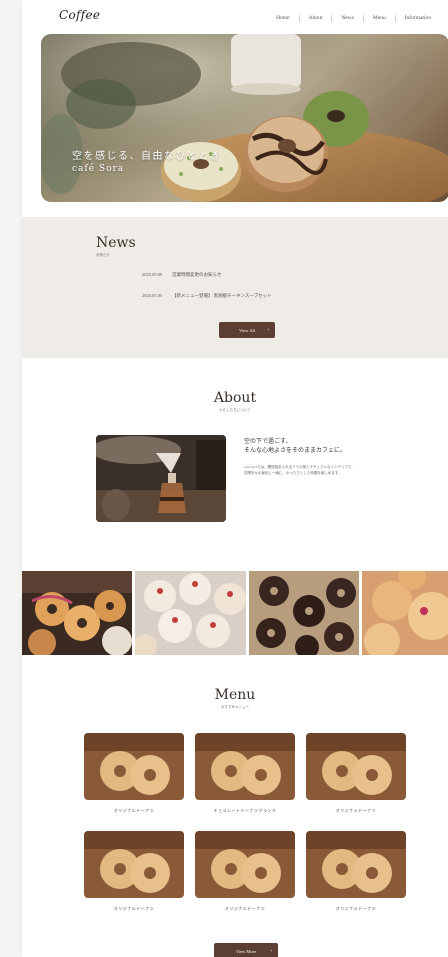  I want to click on news-text: 営業時間変更のお知らせ, so click(197, 274).